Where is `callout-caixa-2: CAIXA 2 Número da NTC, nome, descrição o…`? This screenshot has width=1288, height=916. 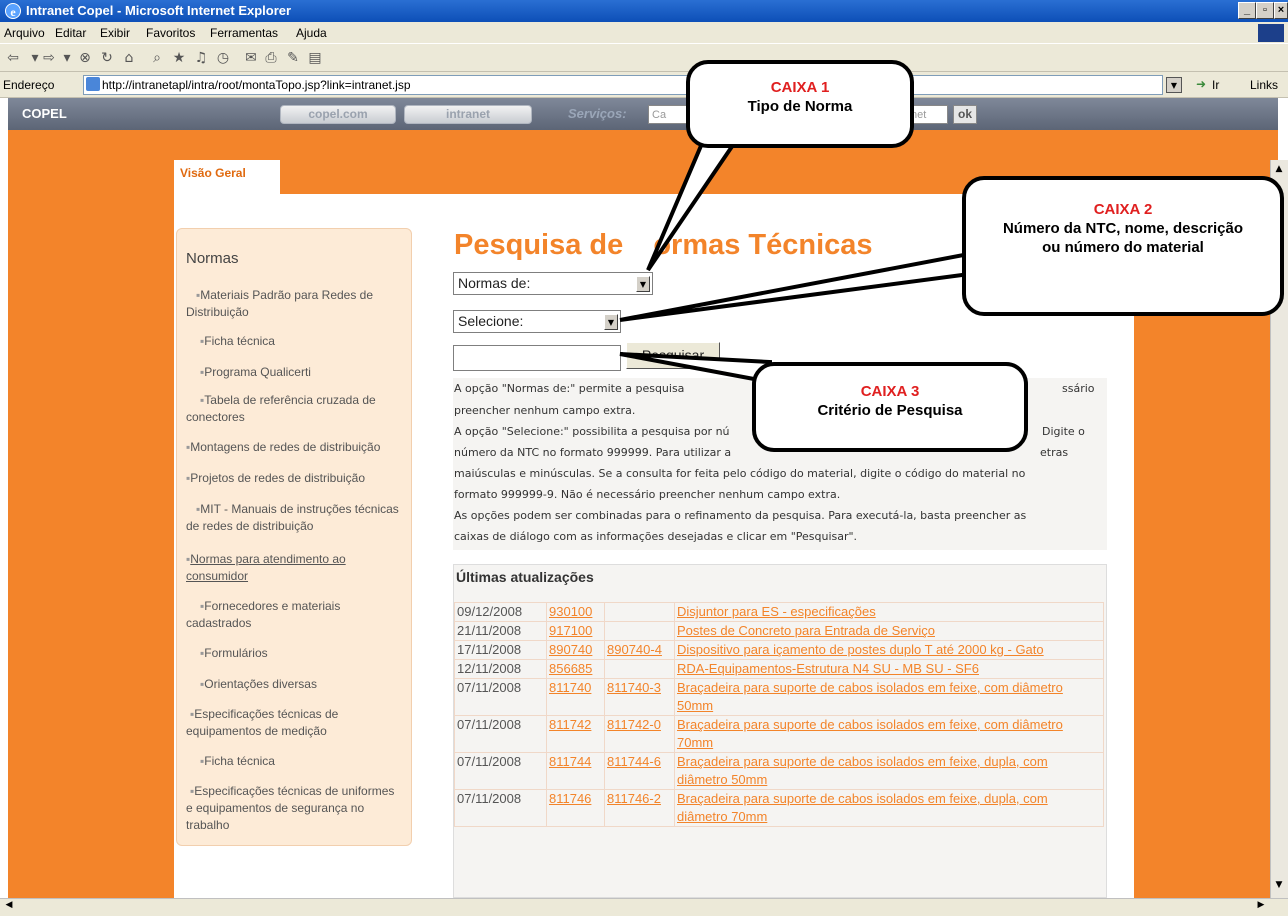 callout-caixa-2: CAIXA 2 Número da NTC, nome, descrição o… is located at coordinates (1123, 246).